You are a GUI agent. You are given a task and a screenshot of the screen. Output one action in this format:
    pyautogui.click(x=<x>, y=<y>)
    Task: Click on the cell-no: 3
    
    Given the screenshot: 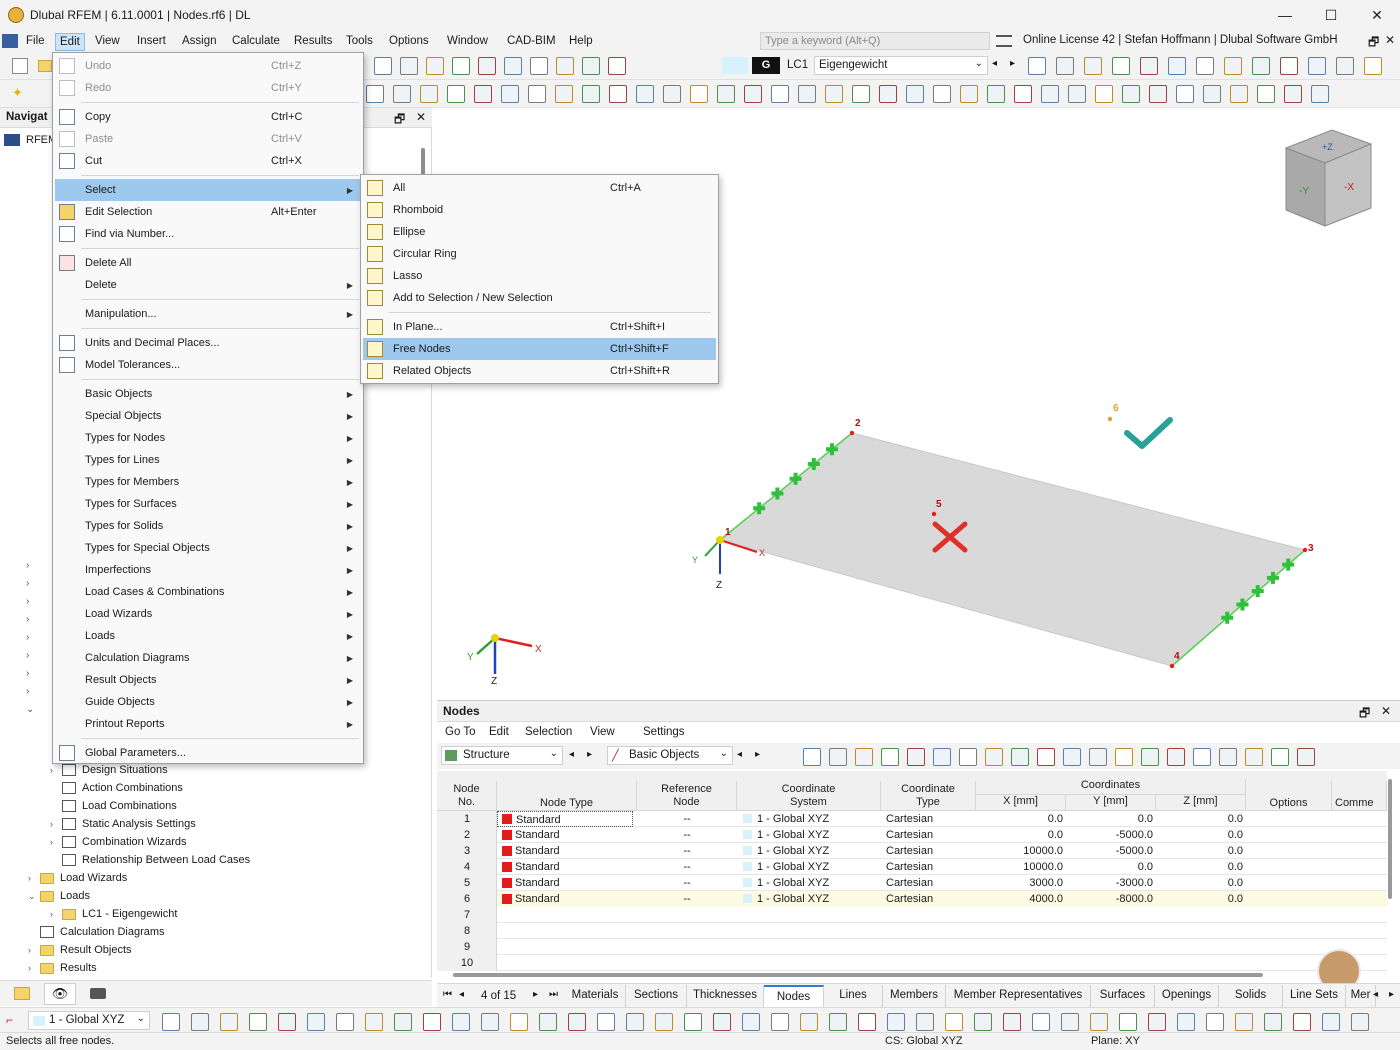 What is the action you would take?
    pyautogui.click(x=467, y=851)
    